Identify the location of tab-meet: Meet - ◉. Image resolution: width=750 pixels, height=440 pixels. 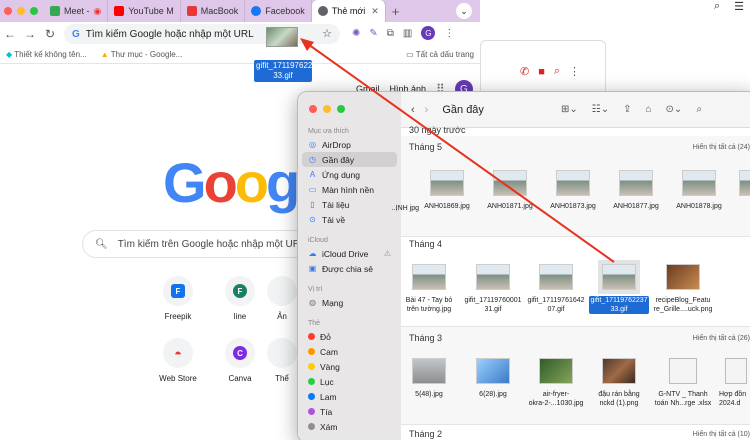
(76, 11).